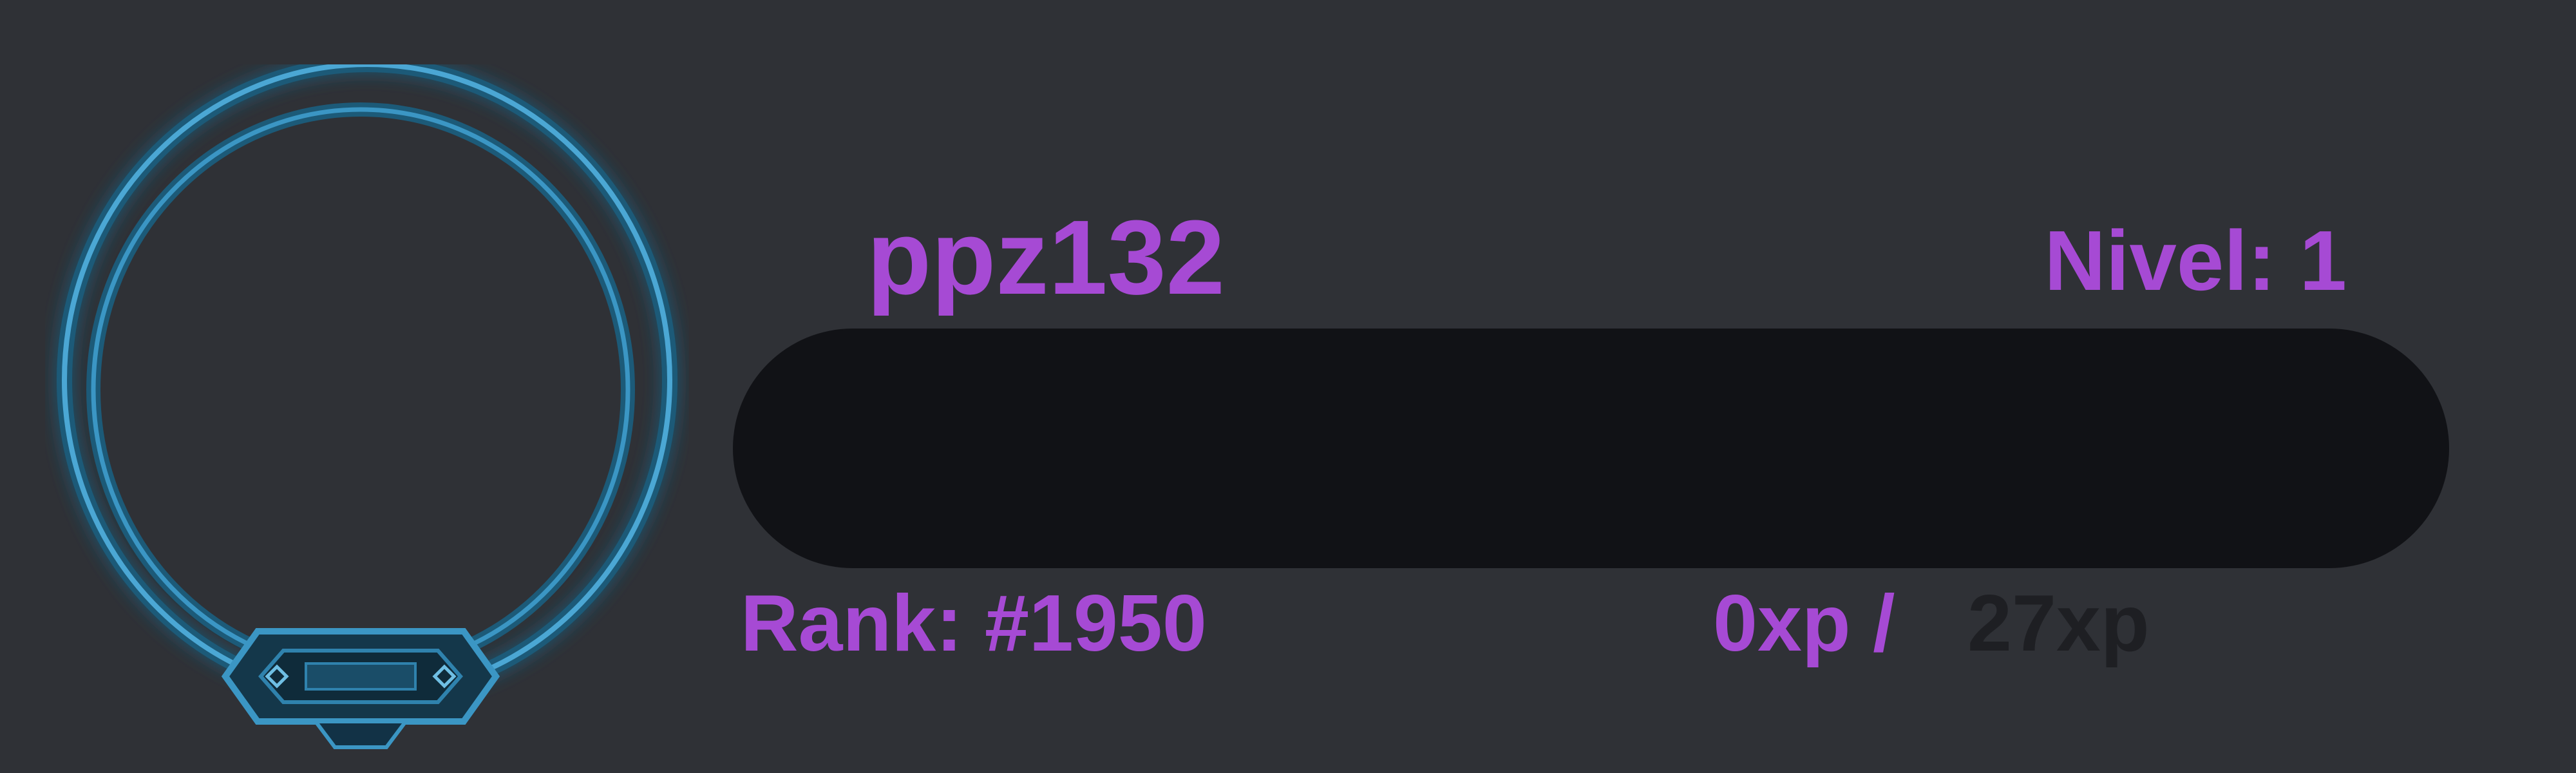 This screenshot has height=773, width=2576. I want to click on username: ppz132, so click(1046, 257).